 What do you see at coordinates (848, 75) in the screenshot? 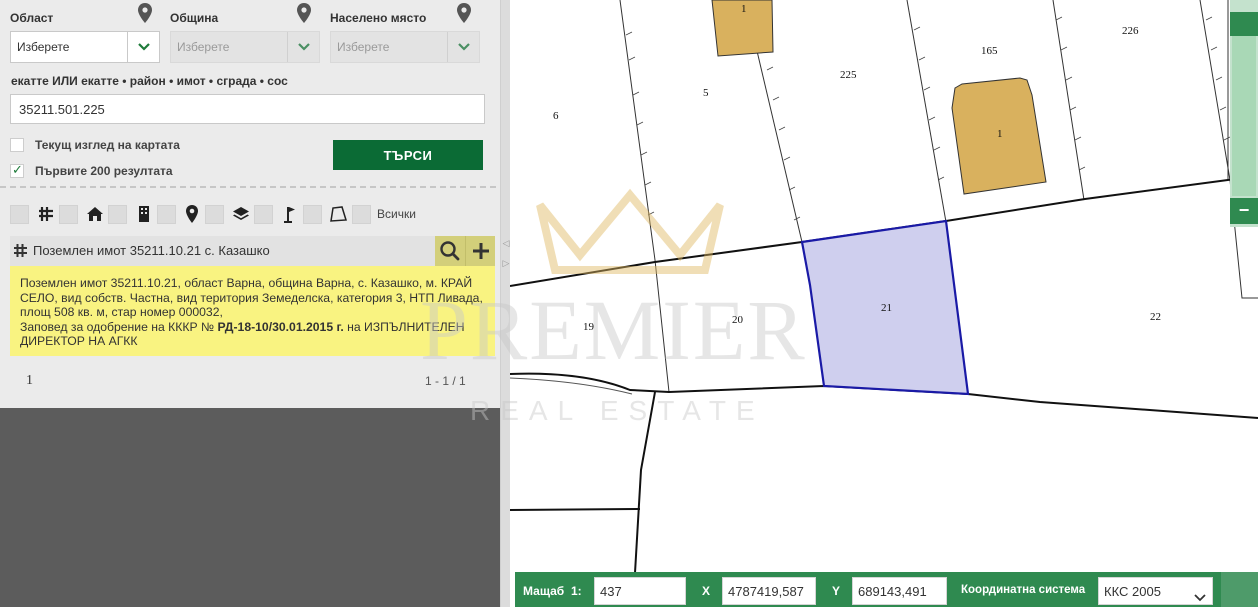
I see `parcel-label: 225` at bounding box center [848, 75].